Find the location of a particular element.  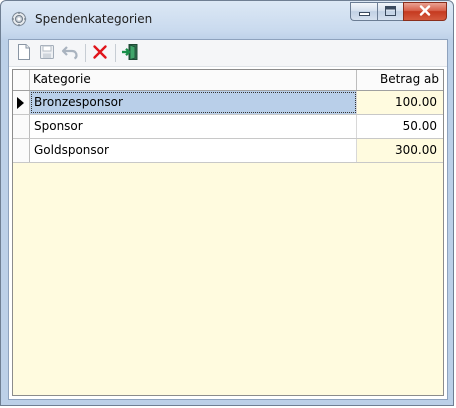

column-header-label: Betrag ab is located at coordinates (409, 79).